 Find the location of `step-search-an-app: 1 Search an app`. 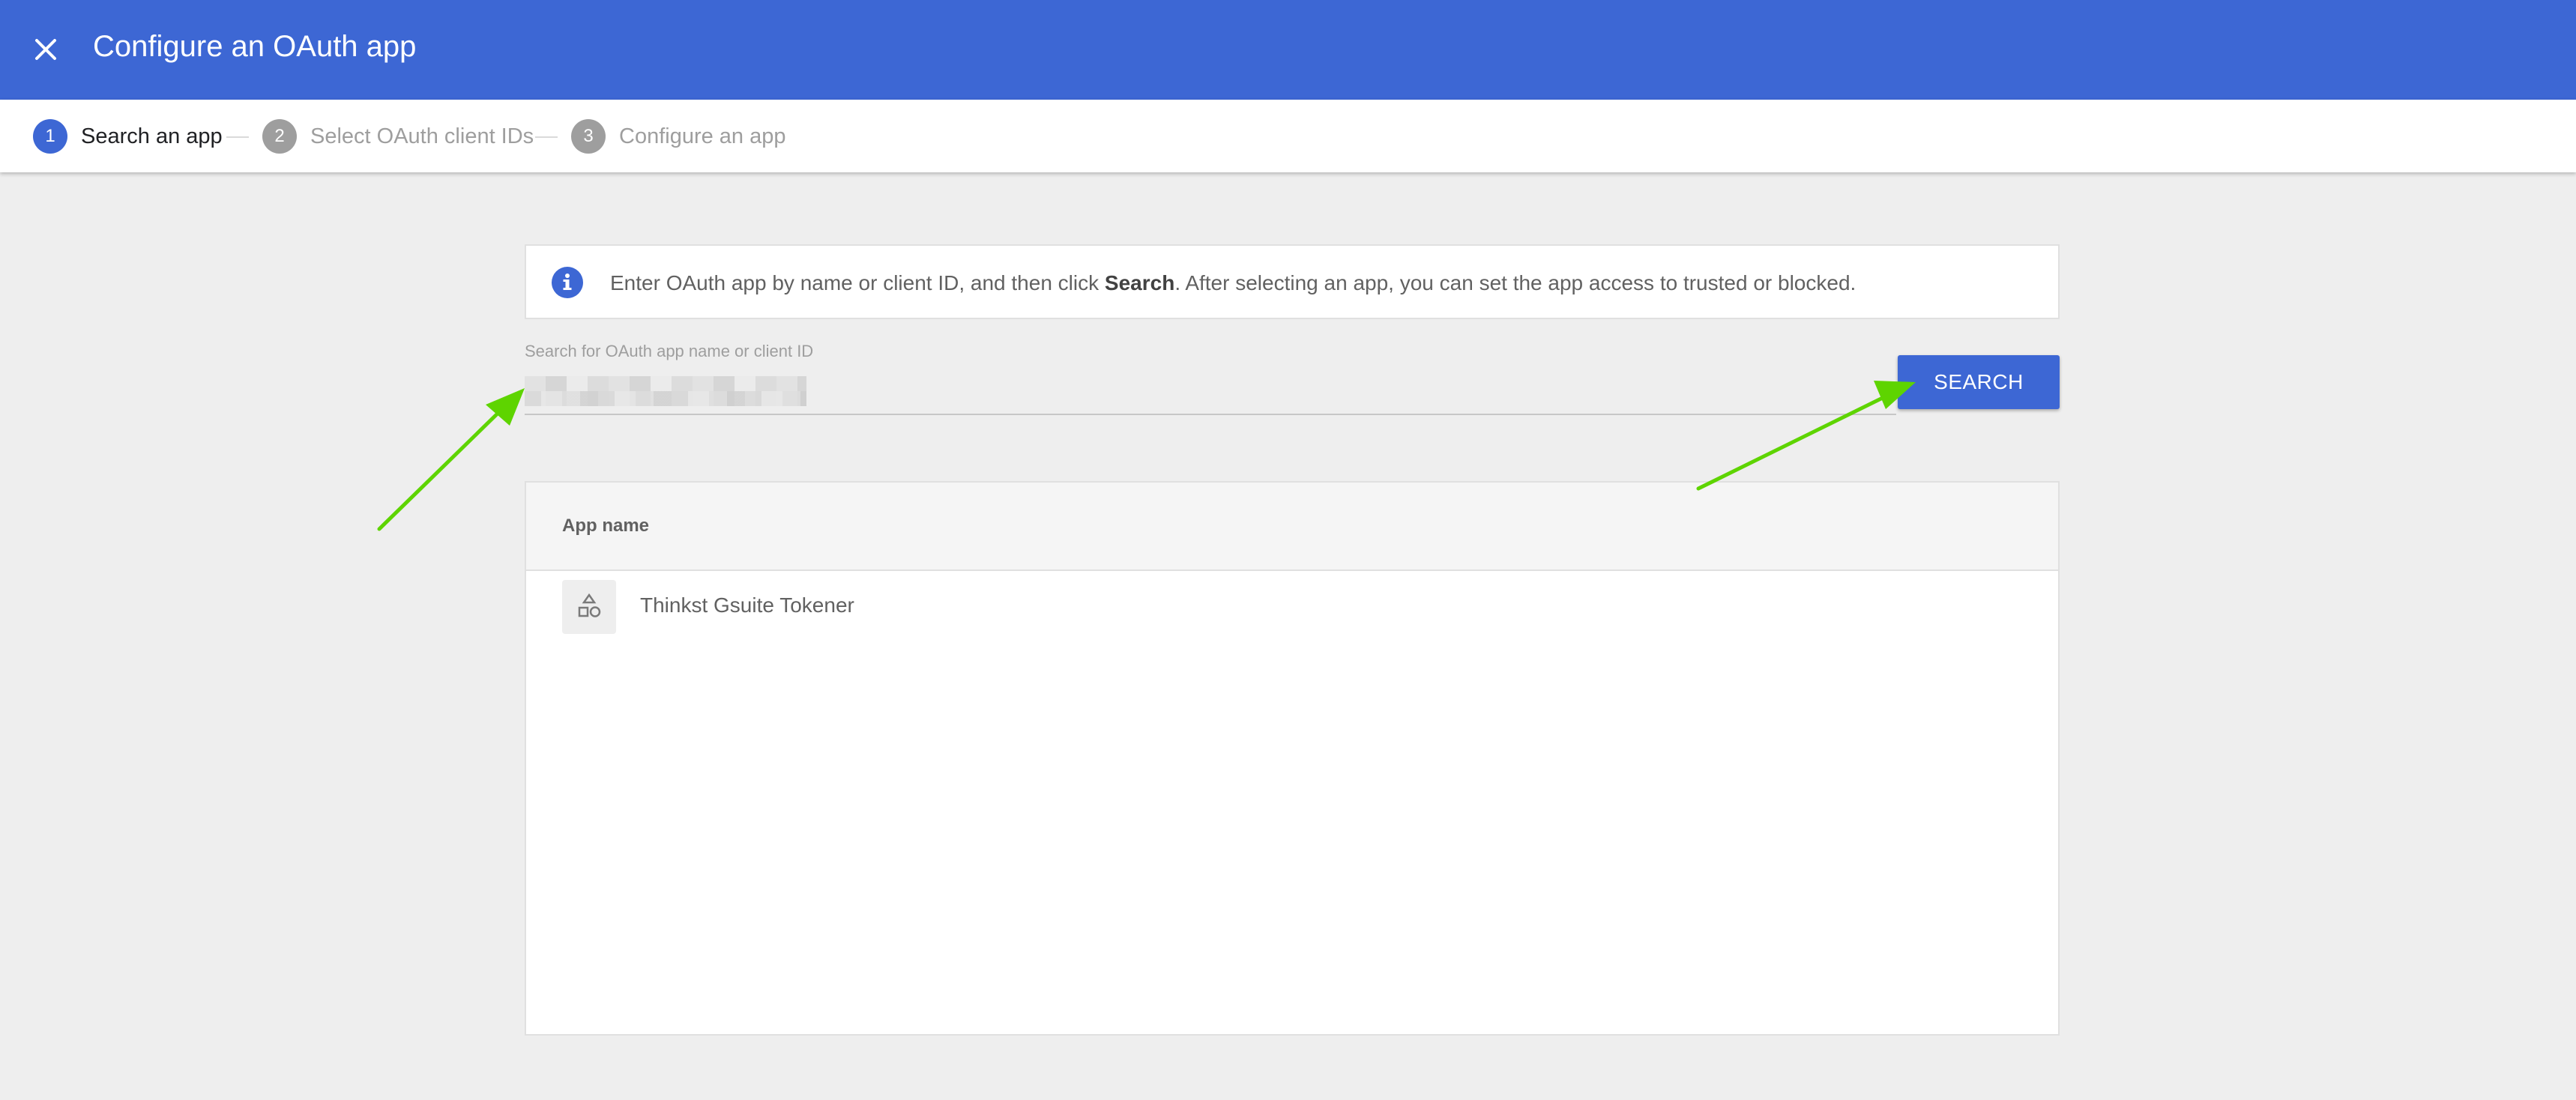

step-search-an-app: 1 Search an app is located at coordinates (128, 136).